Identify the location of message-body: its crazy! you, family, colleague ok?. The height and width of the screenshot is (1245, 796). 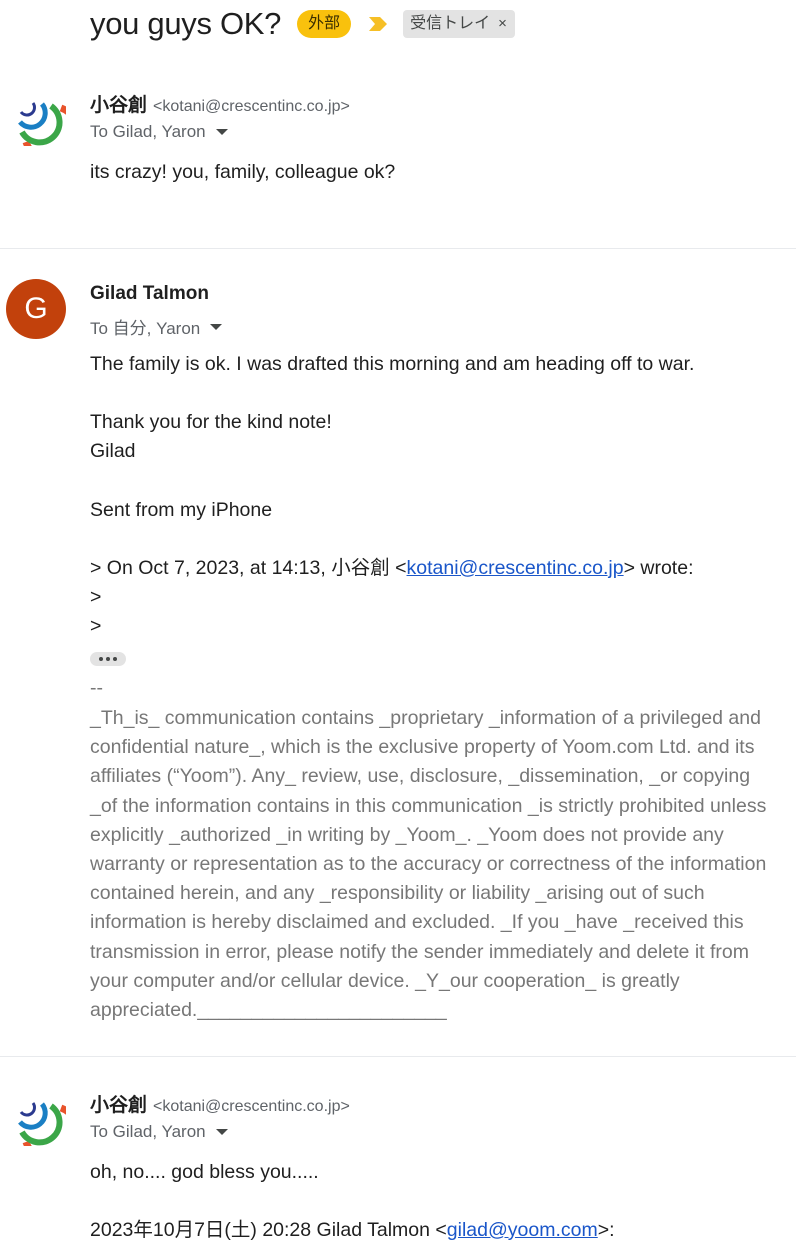
(243, 172).